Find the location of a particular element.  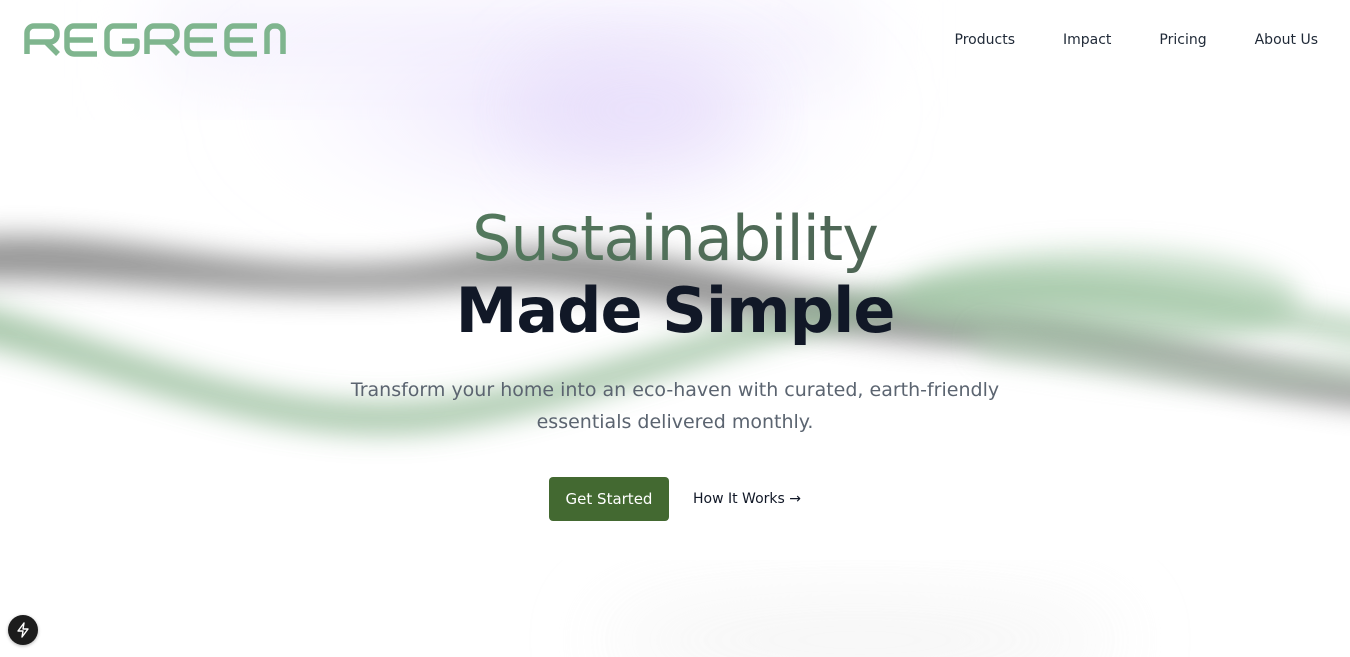

lightning-icon is located at coordinates (23, 630).